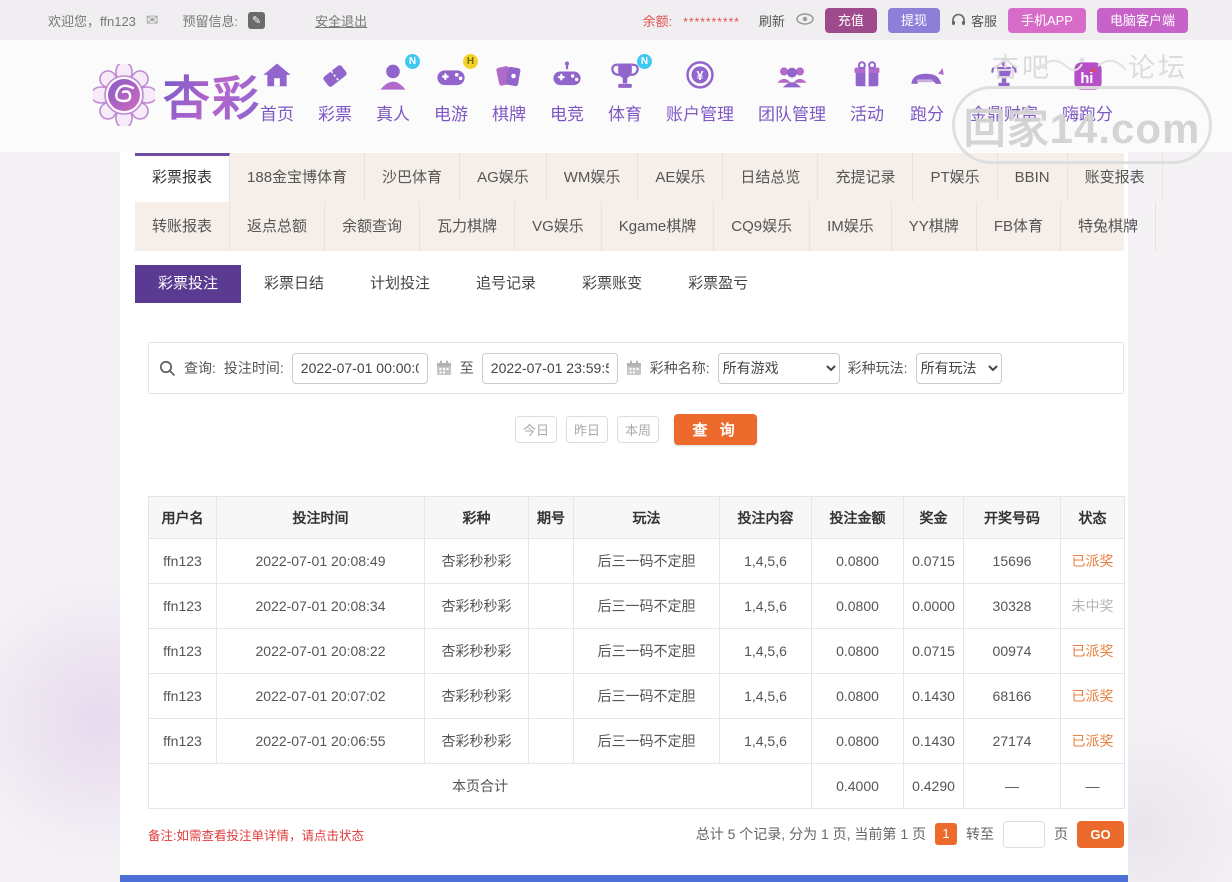  I want to click on tab-kgame: Kgame棋牌, so click(658, 226).